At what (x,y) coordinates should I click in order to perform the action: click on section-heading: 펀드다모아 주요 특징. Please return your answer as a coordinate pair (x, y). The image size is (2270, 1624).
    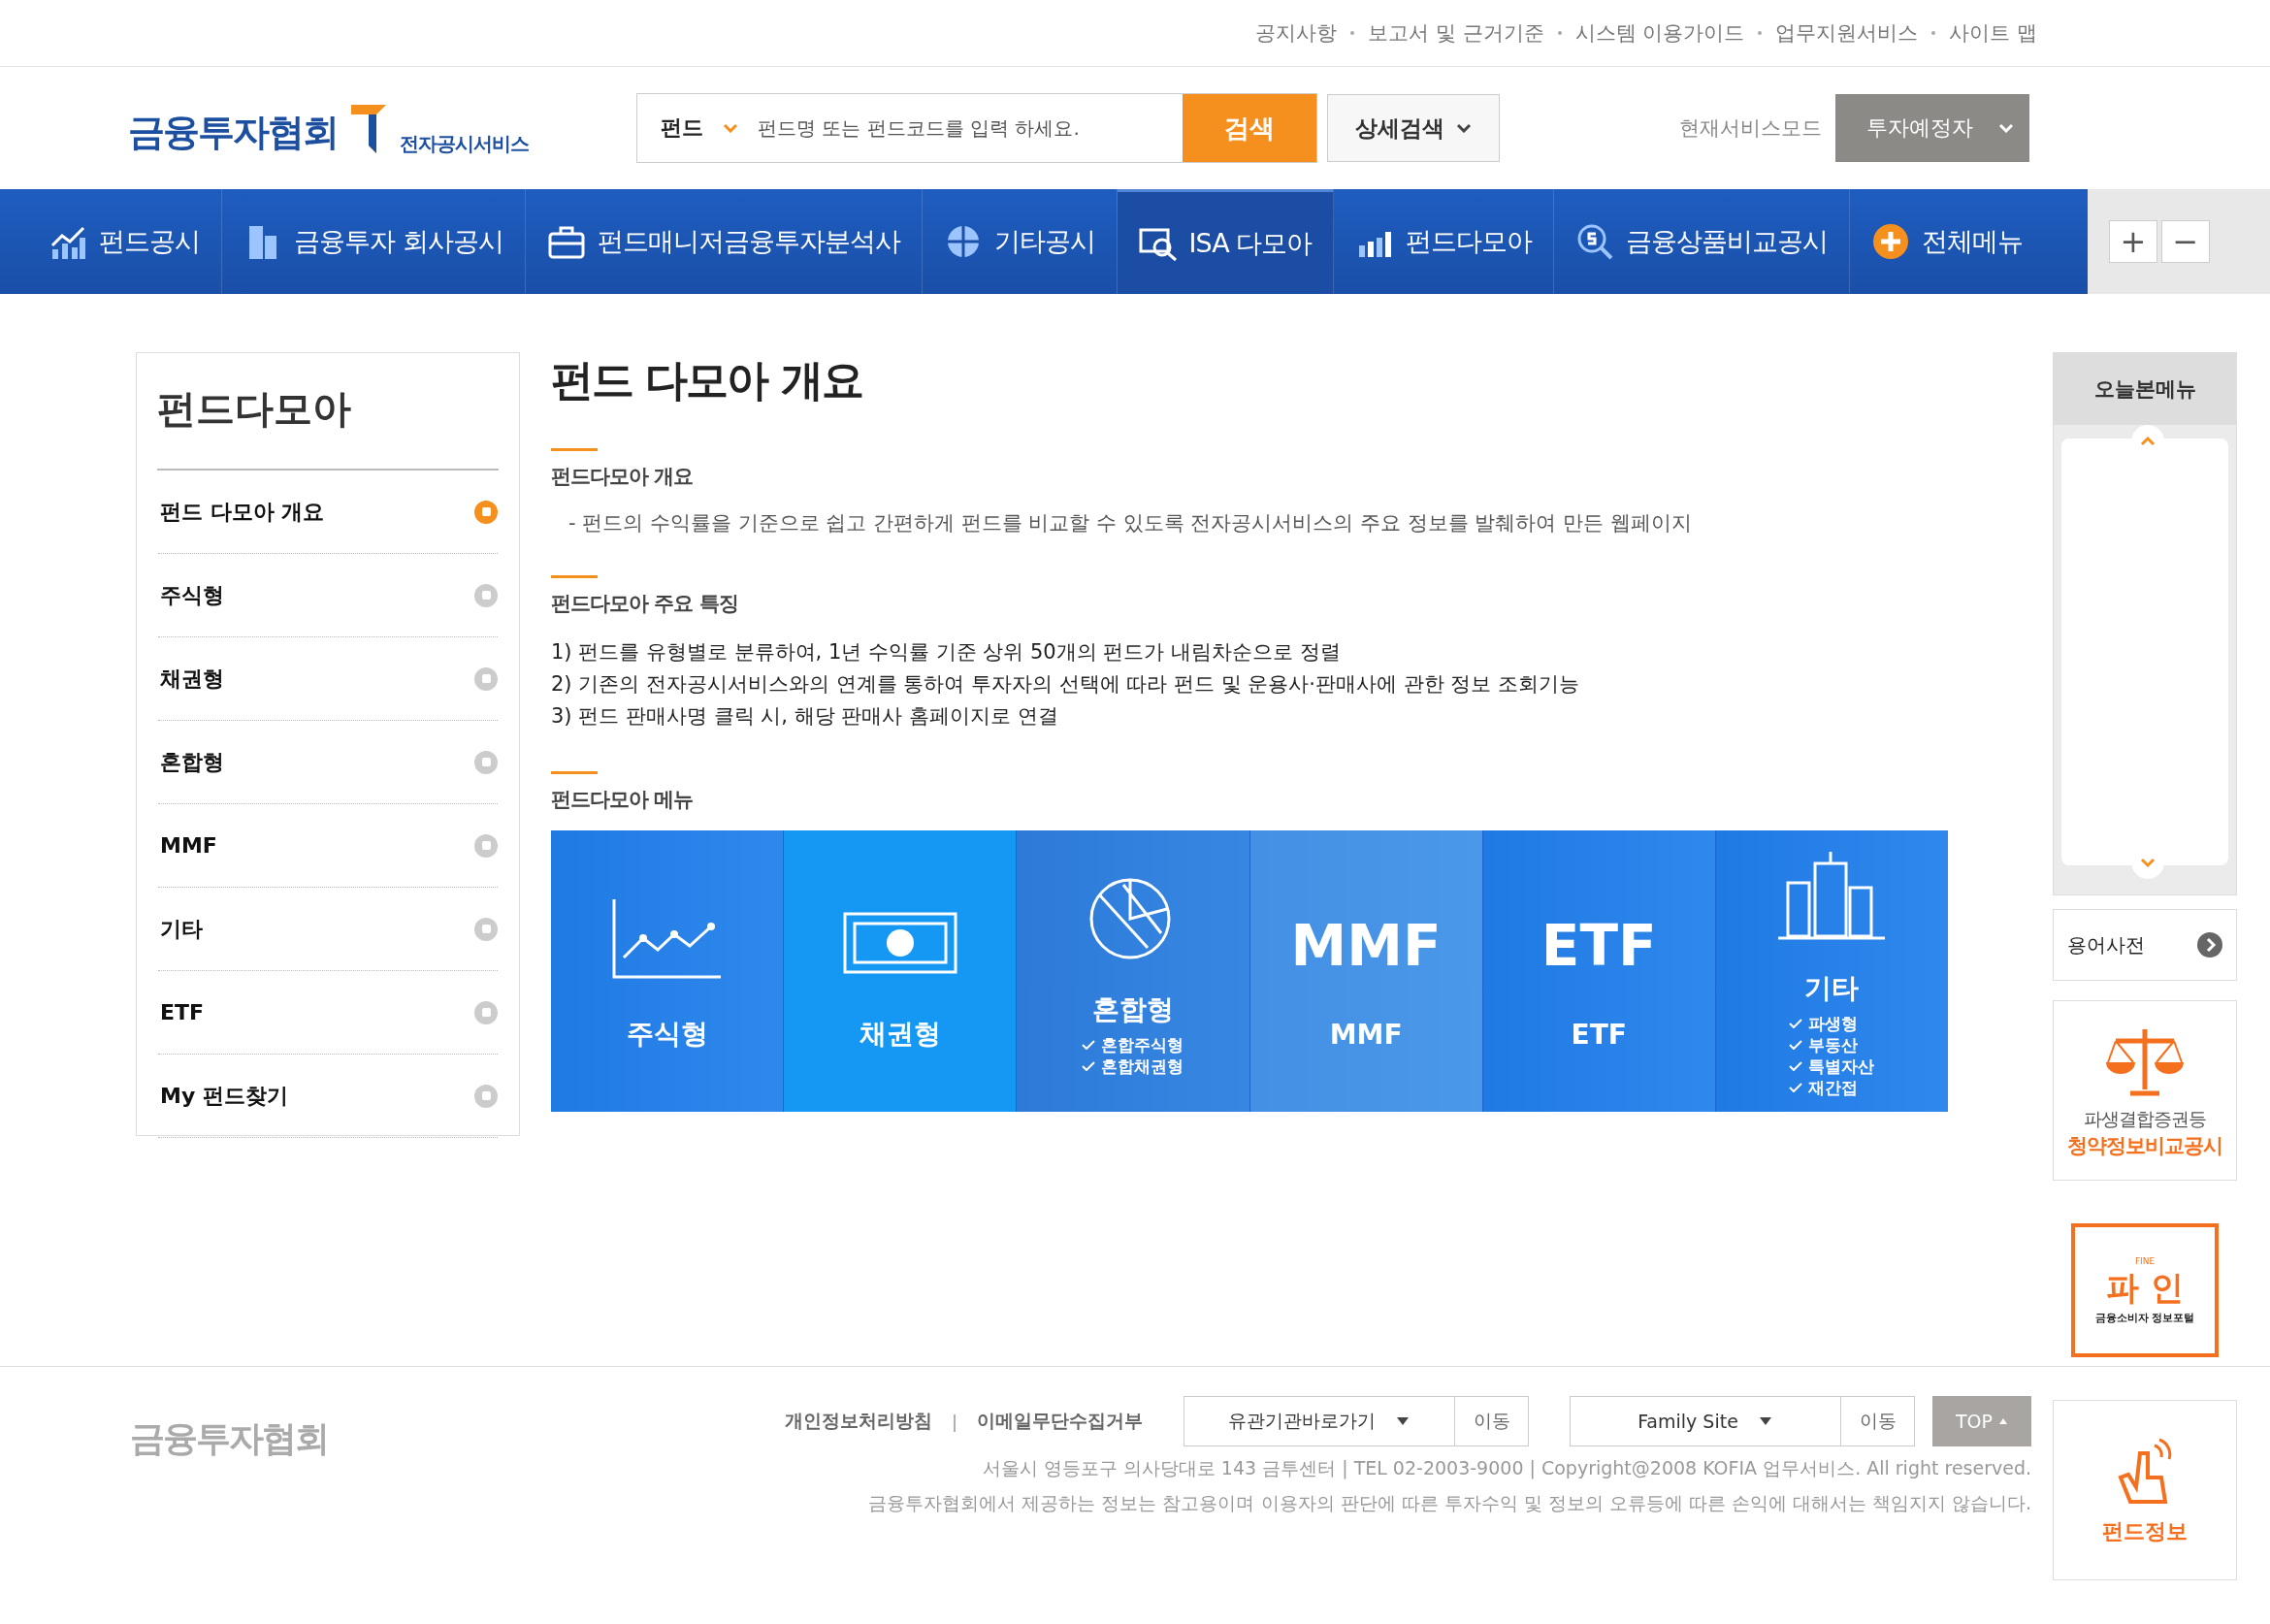
    Looking at the image, I should click on (645, 604).